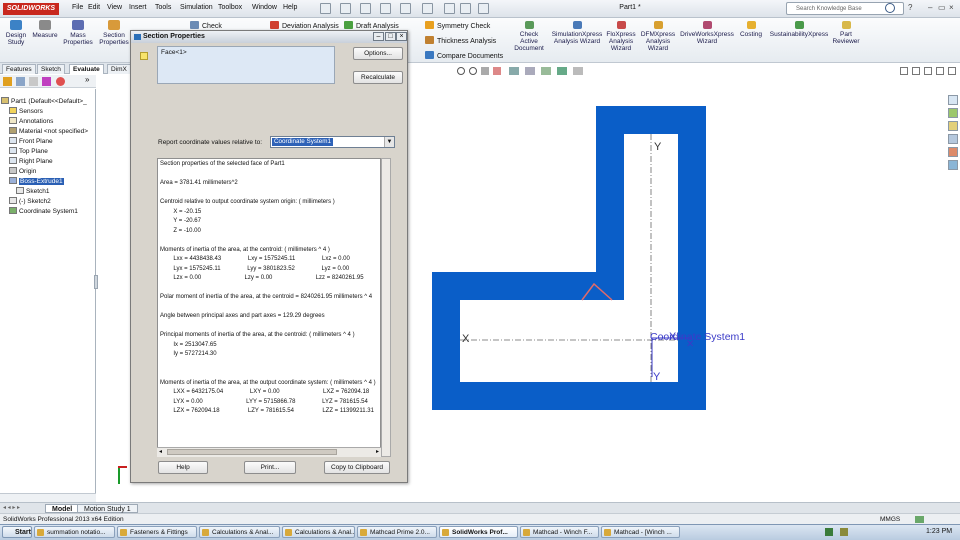 Image resolution: width=960 pixels, height=540 pixels. What do you see at coordinates (465, 8) in the screenshot?
I see `file-properties-icon` at bounding box center [465, 8].